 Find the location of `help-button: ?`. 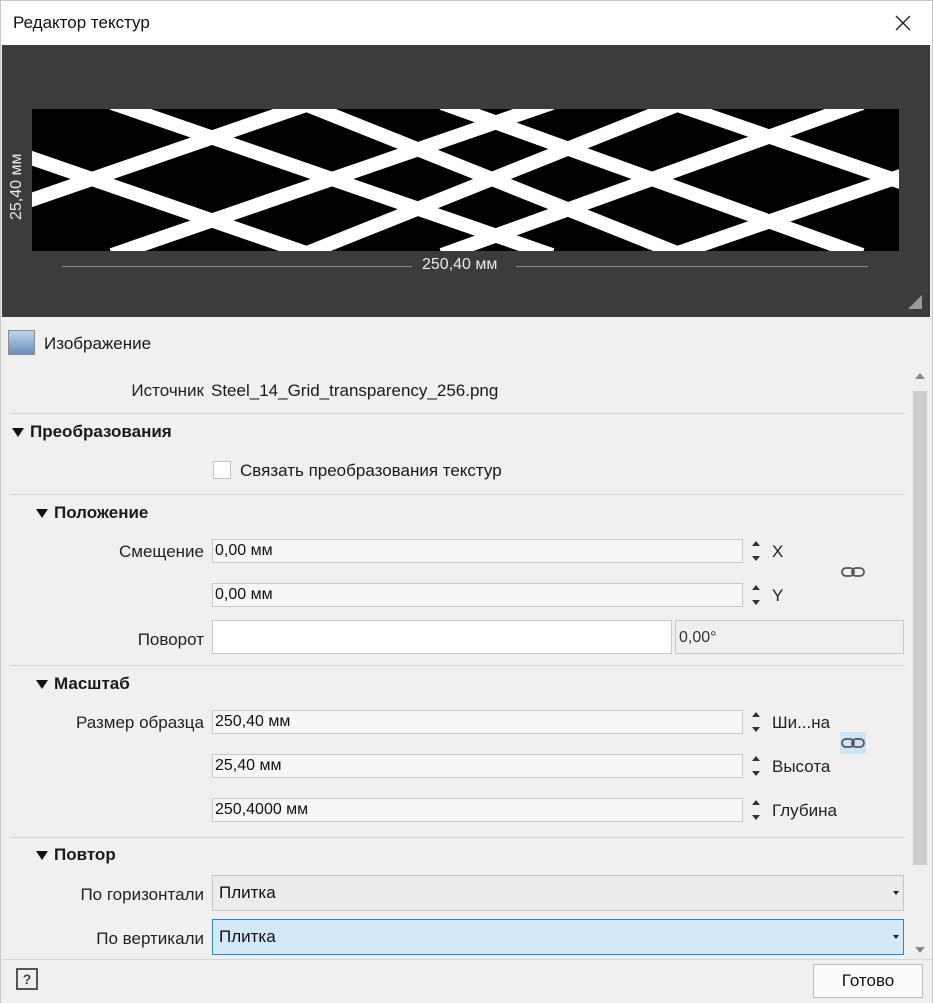

help-button: ? is located at coordinates (27, 979).